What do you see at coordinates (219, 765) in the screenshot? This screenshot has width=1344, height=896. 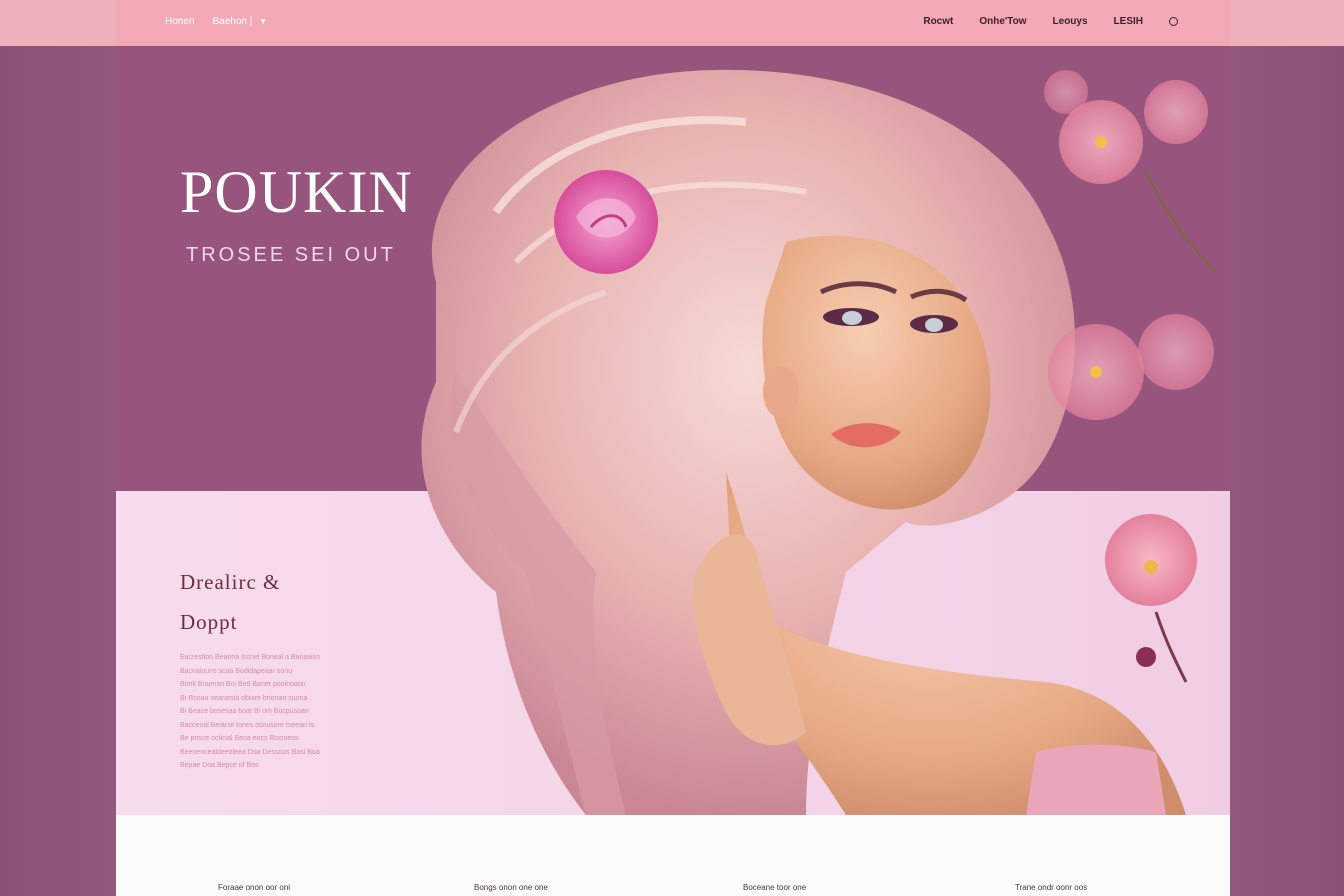 I see `body-text-line: Bepae Doa Bepce of Bos` at bounding box center [219, 765].